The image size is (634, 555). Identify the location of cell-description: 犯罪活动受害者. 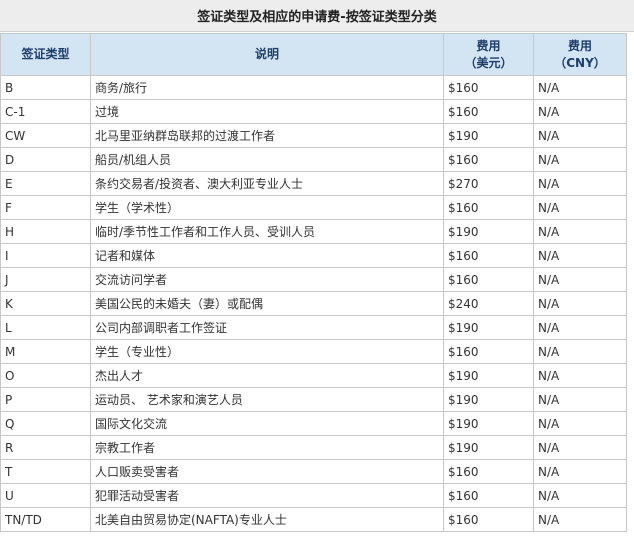
(267, 495).